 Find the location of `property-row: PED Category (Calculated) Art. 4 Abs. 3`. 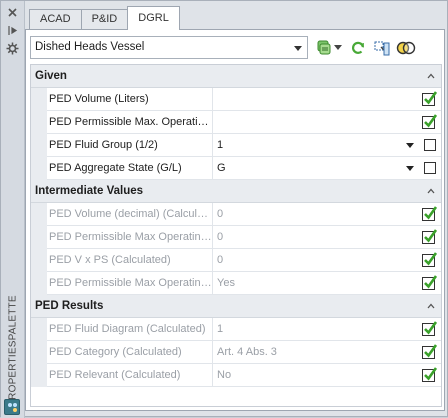

property-row: PED Category (Calculated) Art. 4 Abs. 3 is located at coordinates (236, 352).